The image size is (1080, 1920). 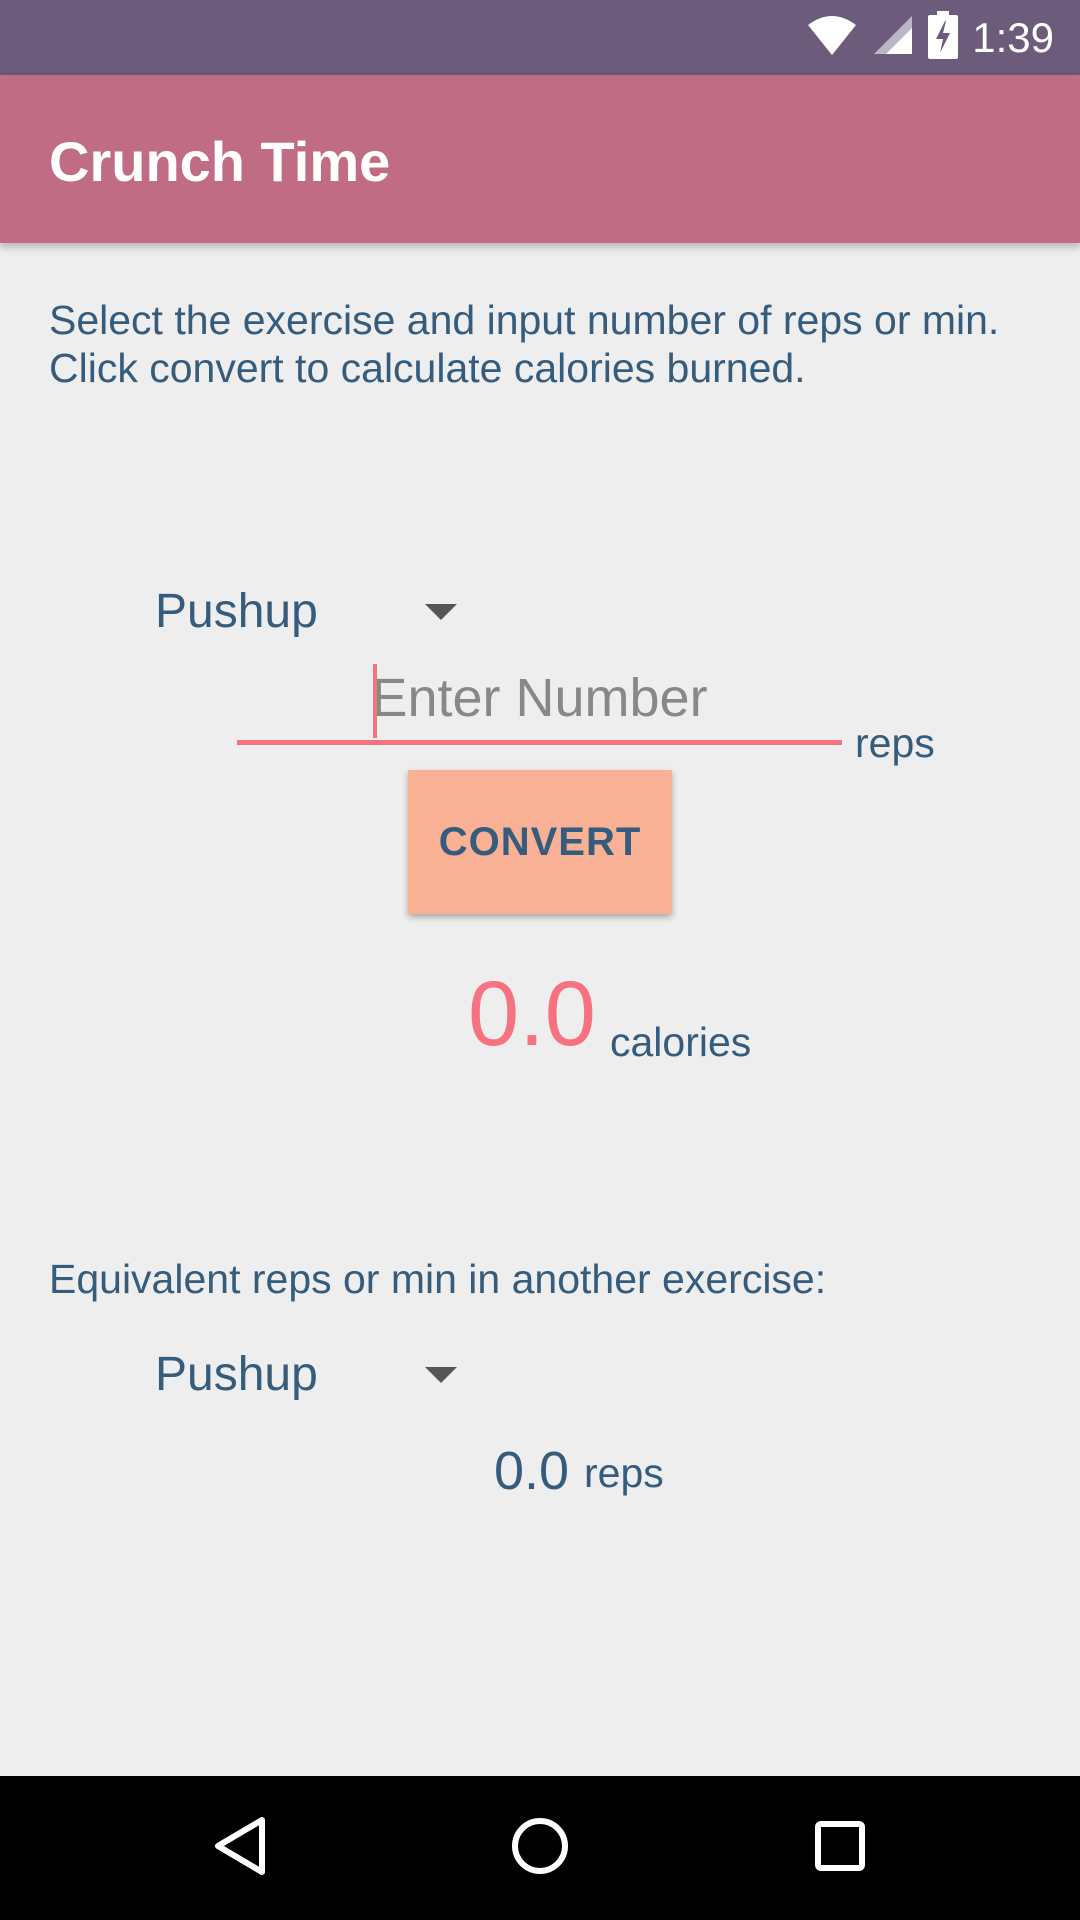 What do you see at coordinates (375, 701) in the screenshot?
I see `text-cursor` at bounding box center [375, 701].